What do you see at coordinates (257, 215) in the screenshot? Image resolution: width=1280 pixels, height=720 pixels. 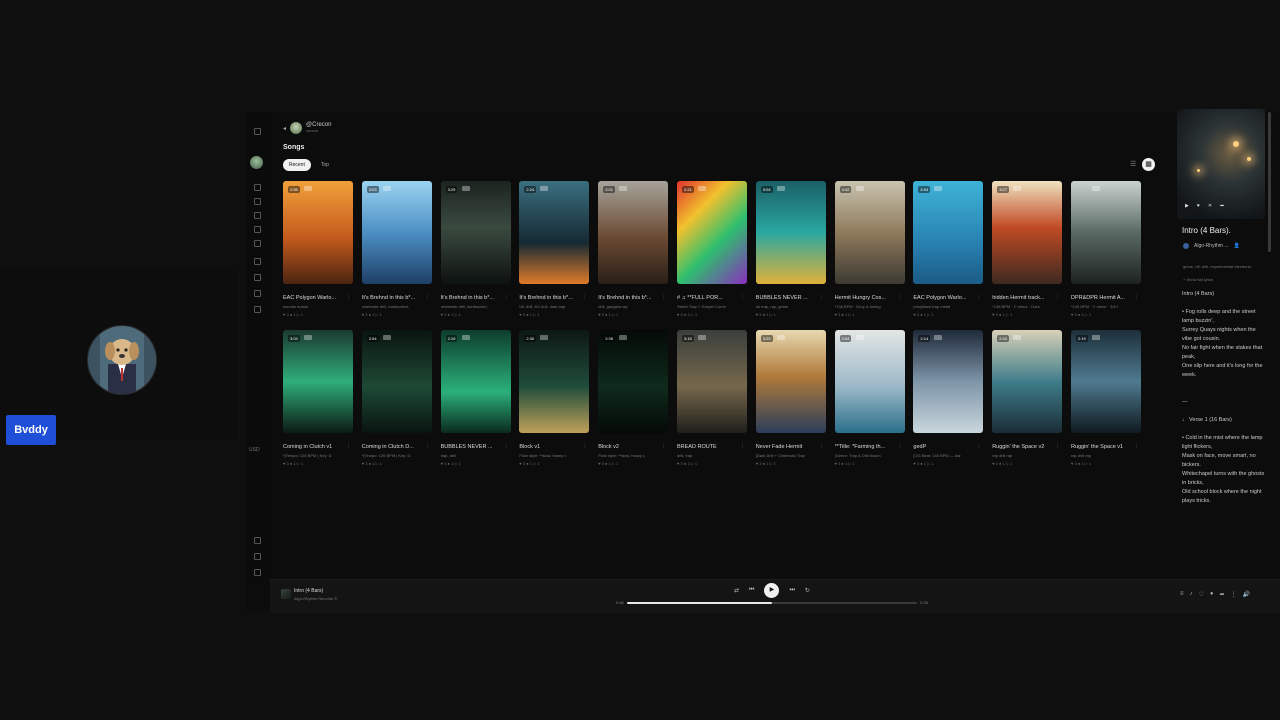 I see `library-icon` at bounding box center [257, 215].